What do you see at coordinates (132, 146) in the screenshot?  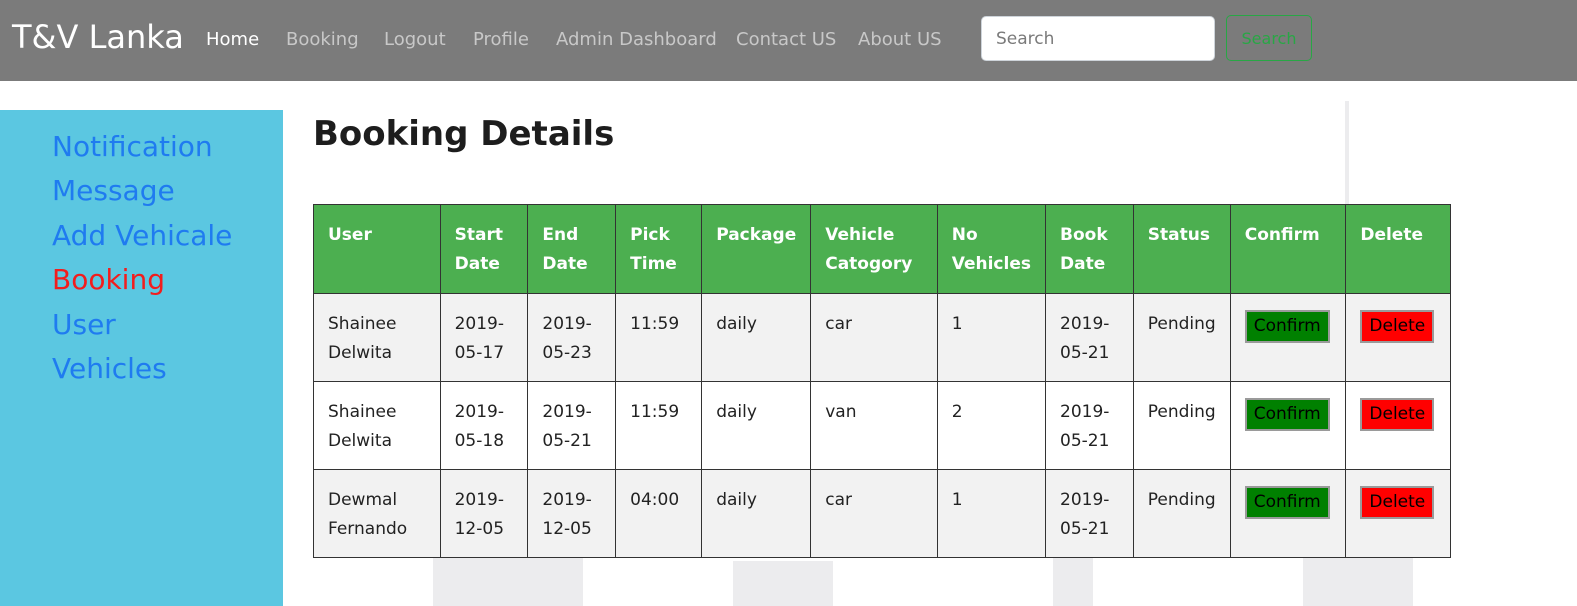 I see `sidebar-item-notification: Notification` at bounding box center [132, 146].